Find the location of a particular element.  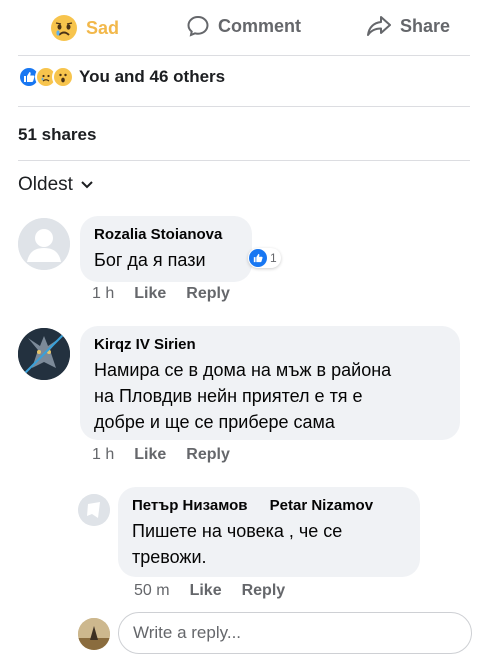

reply-author-alt-name: Petar Nizamov is located at coordinates (321, 505).